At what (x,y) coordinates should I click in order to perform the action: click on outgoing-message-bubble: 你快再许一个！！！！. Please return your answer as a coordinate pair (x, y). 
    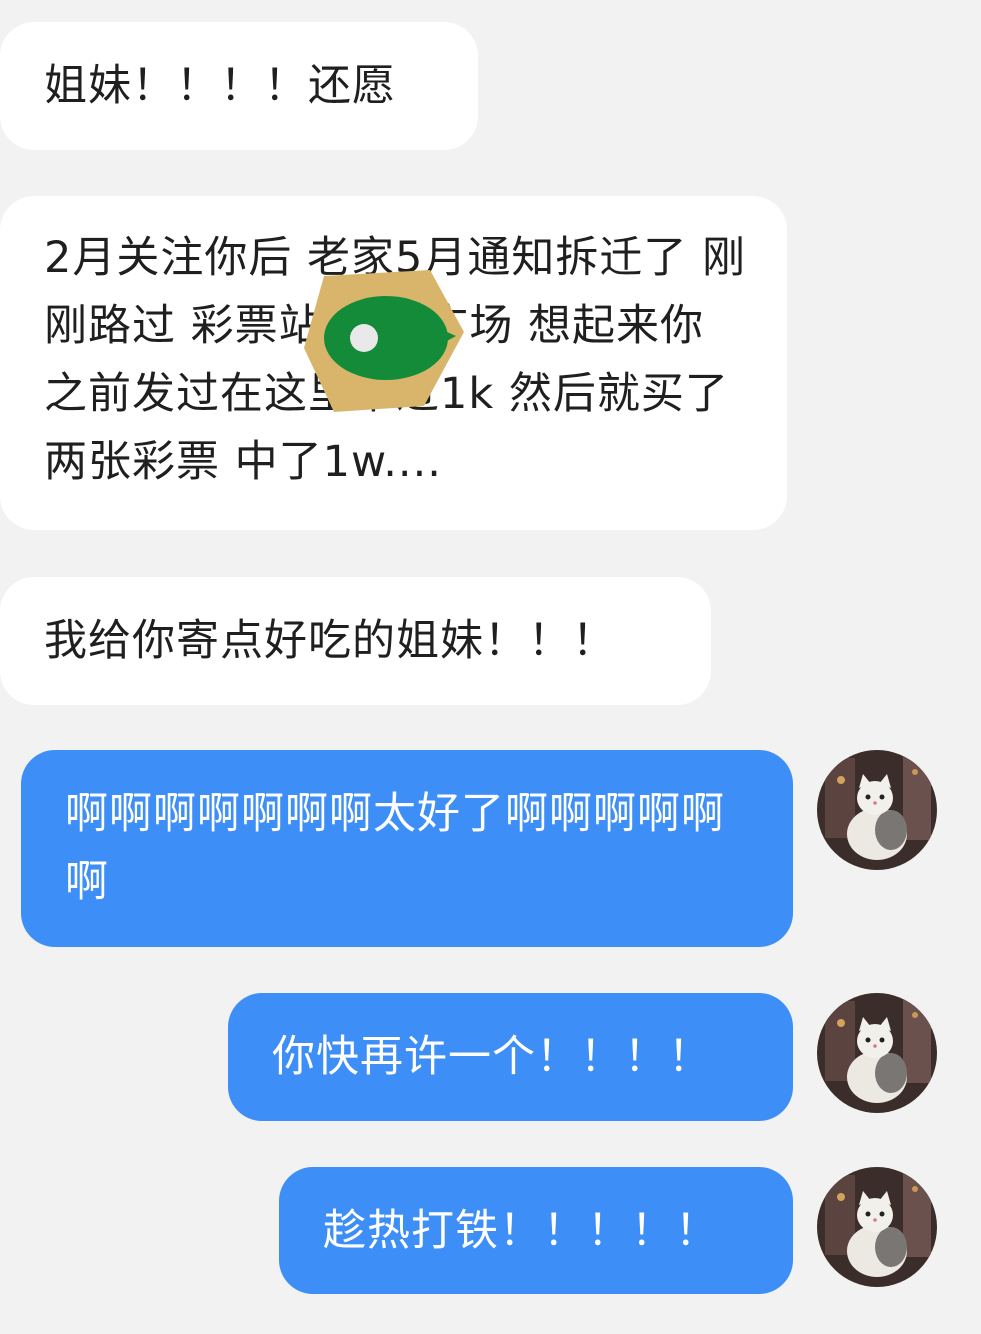
    Looking at the image, I should click on (510, 1057).